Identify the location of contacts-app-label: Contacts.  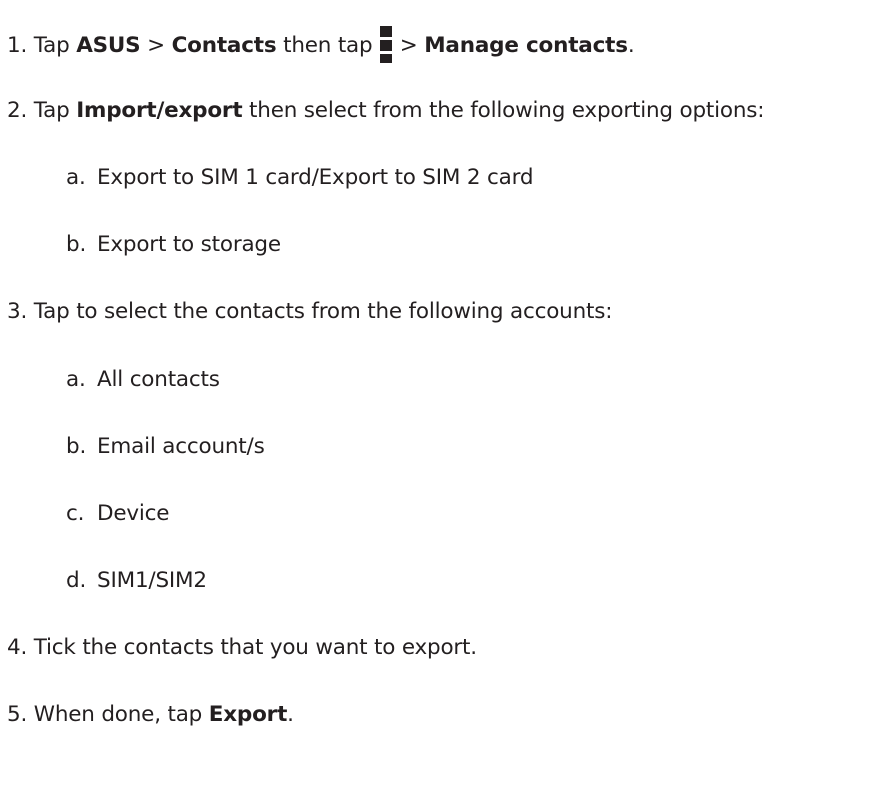
(224, 45).